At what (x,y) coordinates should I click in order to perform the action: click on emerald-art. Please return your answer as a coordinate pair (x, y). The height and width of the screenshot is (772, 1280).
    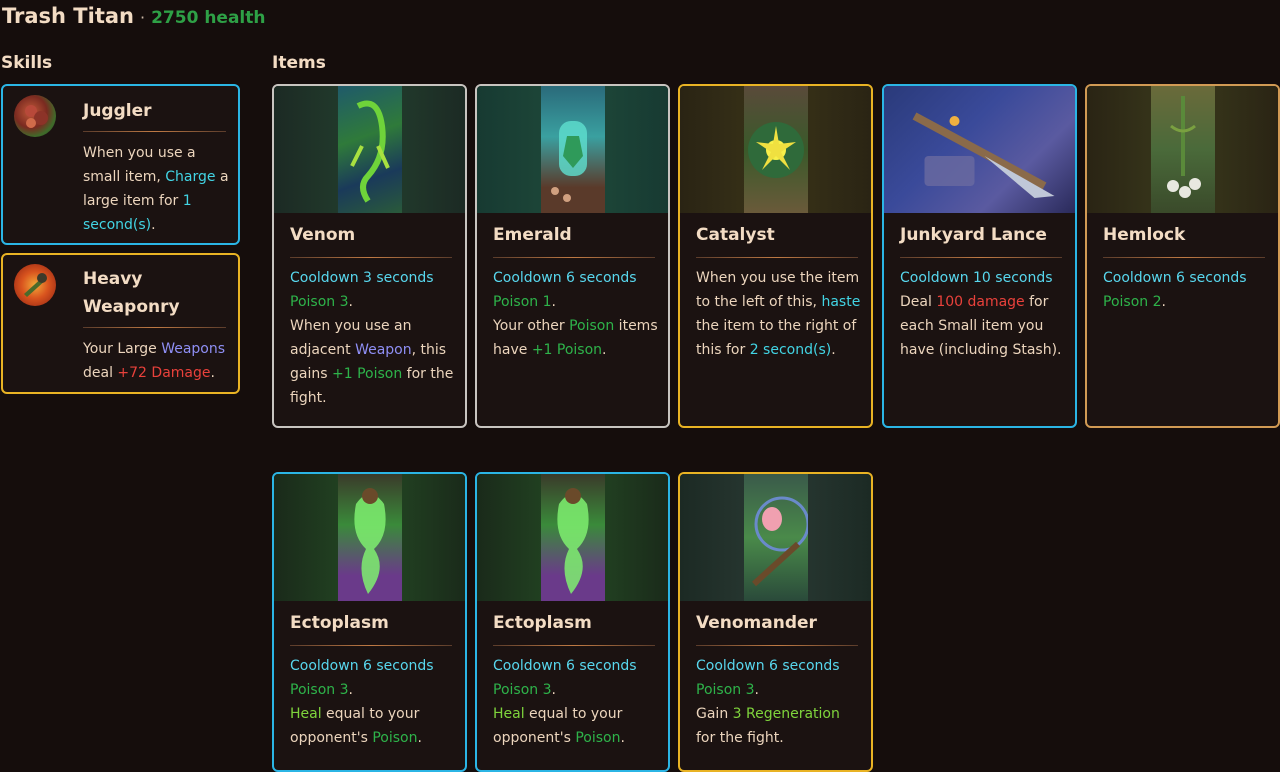
    Looking at the image, I should click on (572, 149).